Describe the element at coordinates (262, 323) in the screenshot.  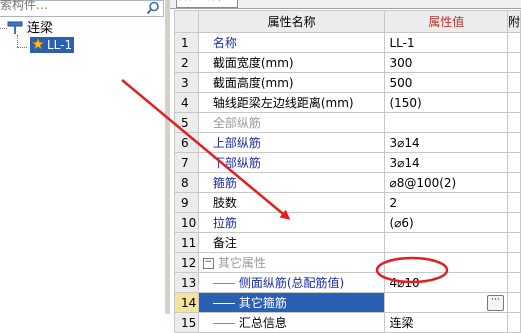
I see `property-name: 汇总信息` at that location.